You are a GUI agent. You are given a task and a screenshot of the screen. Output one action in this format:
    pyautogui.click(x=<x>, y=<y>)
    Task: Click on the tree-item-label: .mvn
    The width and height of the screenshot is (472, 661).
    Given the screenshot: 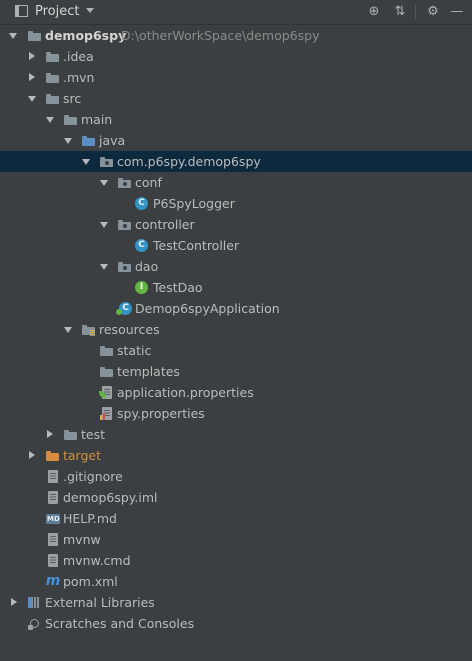 What is the action you would take?
    pyautogui.click(x=78, y=77)
    